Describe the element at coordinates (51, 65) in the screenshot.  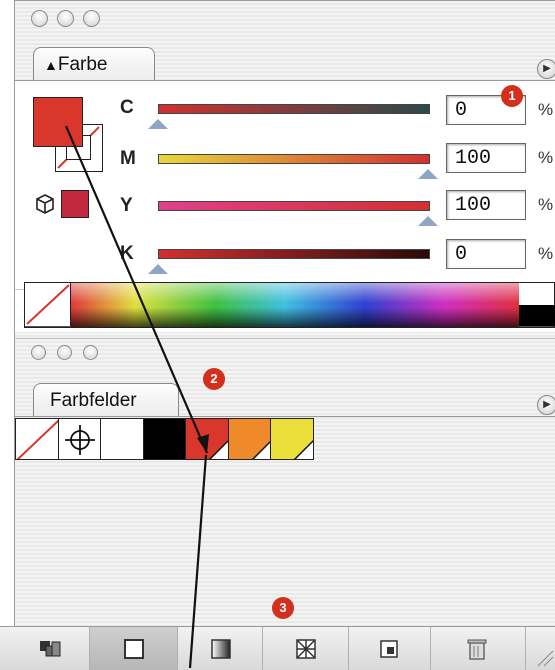
I see `updown-arrows-icon: ▲︎` at that location.